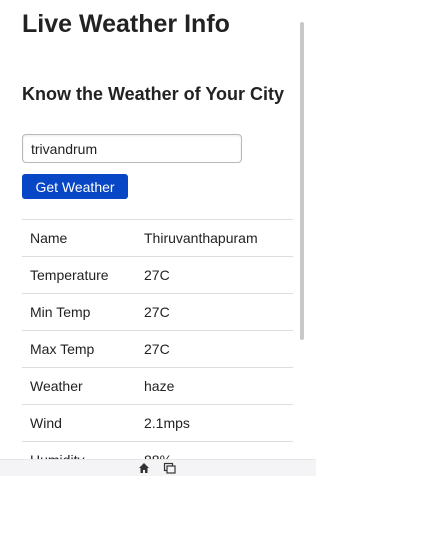  What do you see at coordinates (79, 423) in the screenshot?
I see `weather-label: Wind` at bounding box center [79, 423].